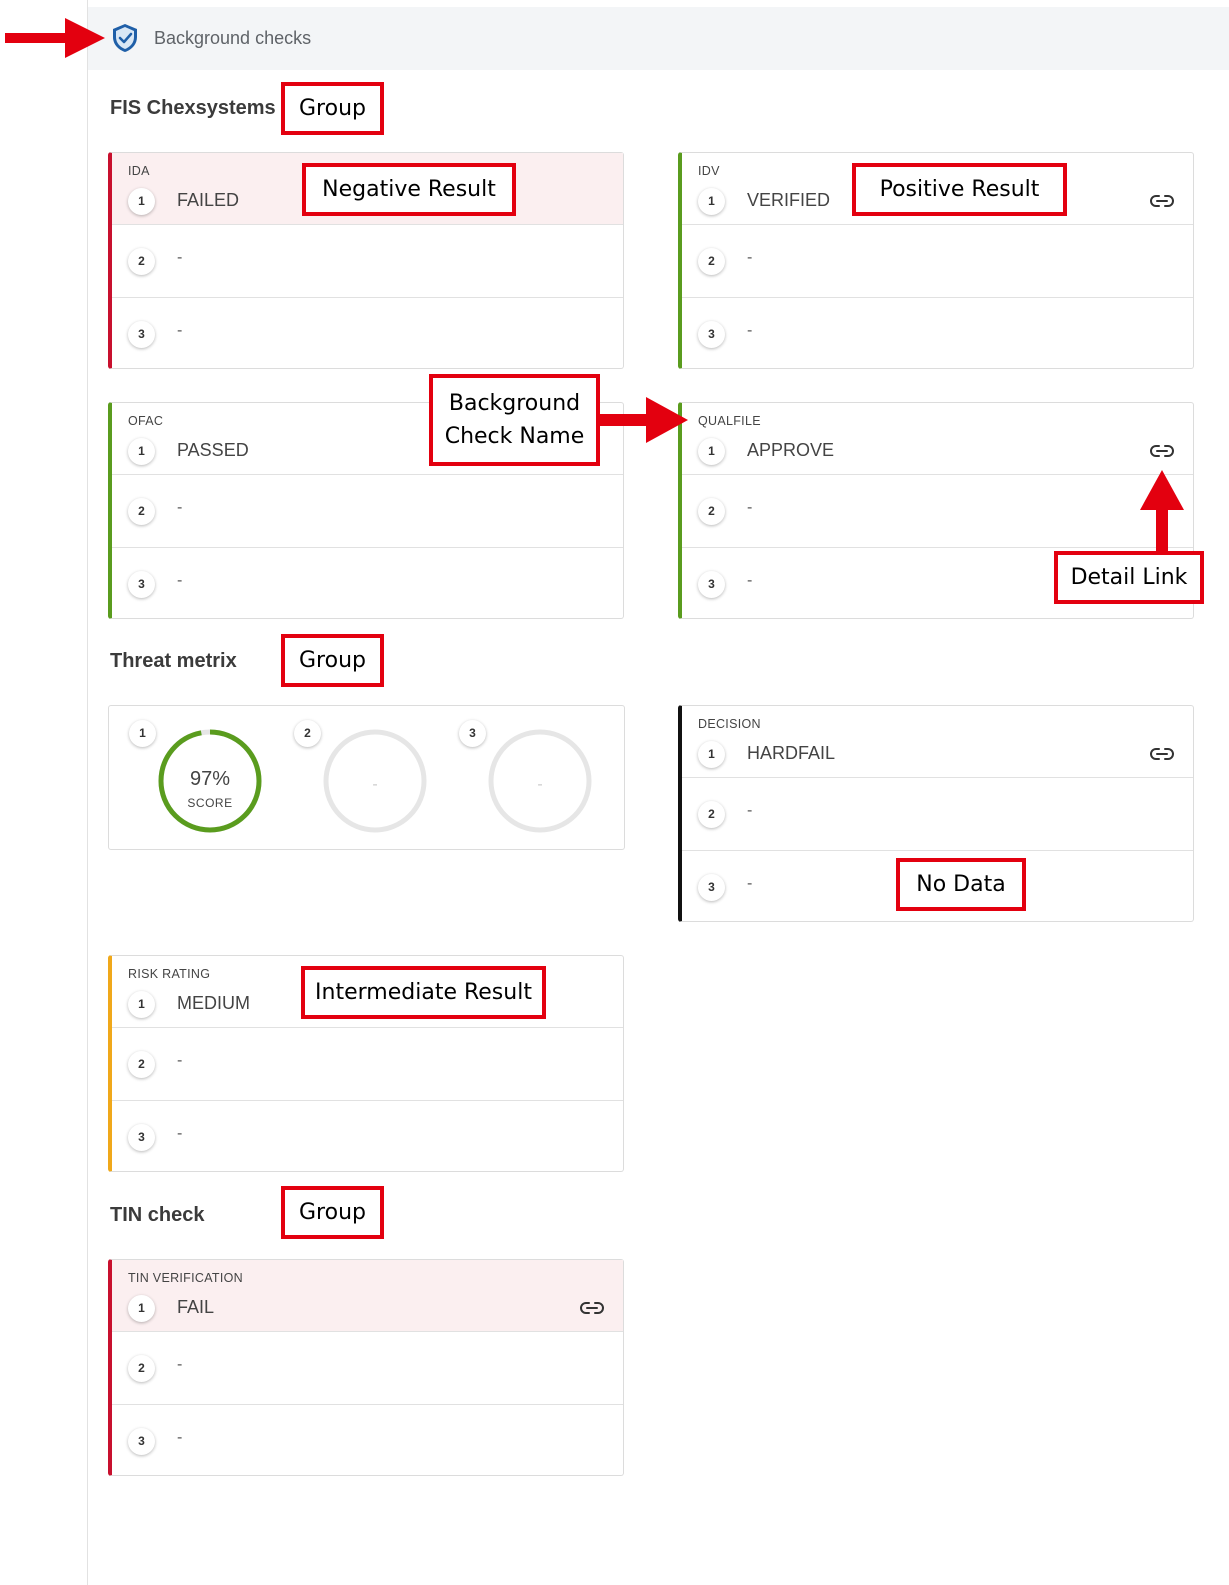  I want to click on annotation-line: Check Name, so click(514, 436).